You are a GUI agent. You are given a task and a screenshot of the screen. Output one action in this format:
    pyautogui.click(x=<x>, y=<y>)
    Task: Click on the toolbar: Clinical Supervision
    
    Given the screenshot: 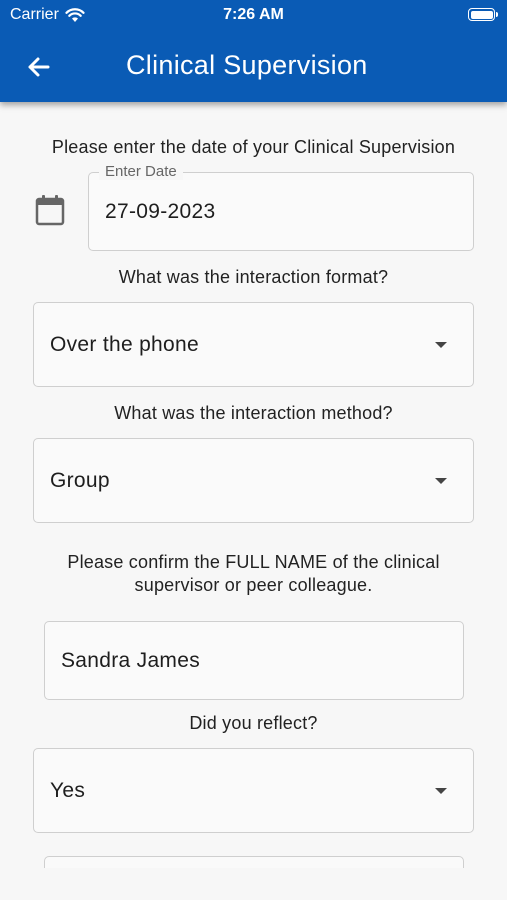 What is the action you would take?
    pyautogui.click(x=253, y=67)
    